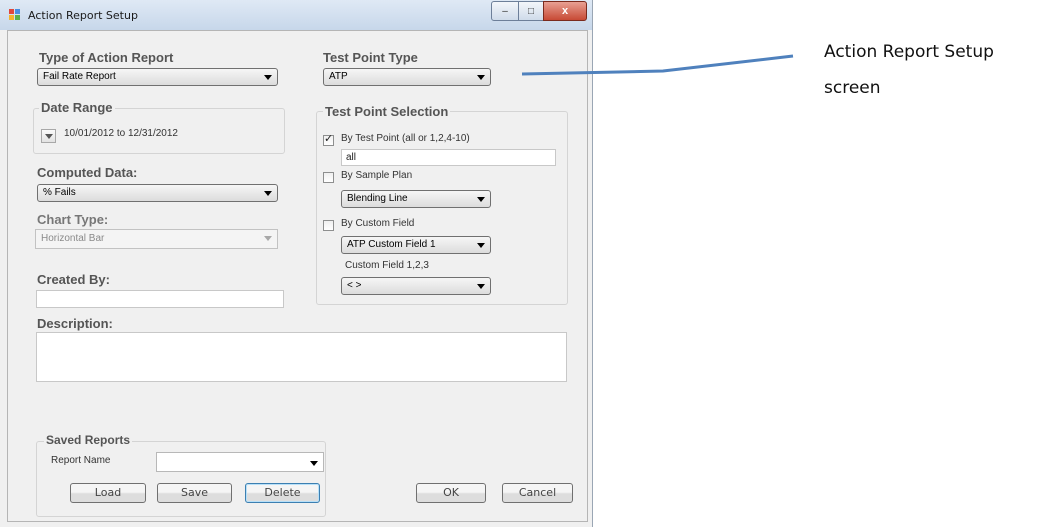 Image resolution: width=1042 pixels, height=527 pixels. I want to click on callout-title: Action Report Setup, so click(909, 52).